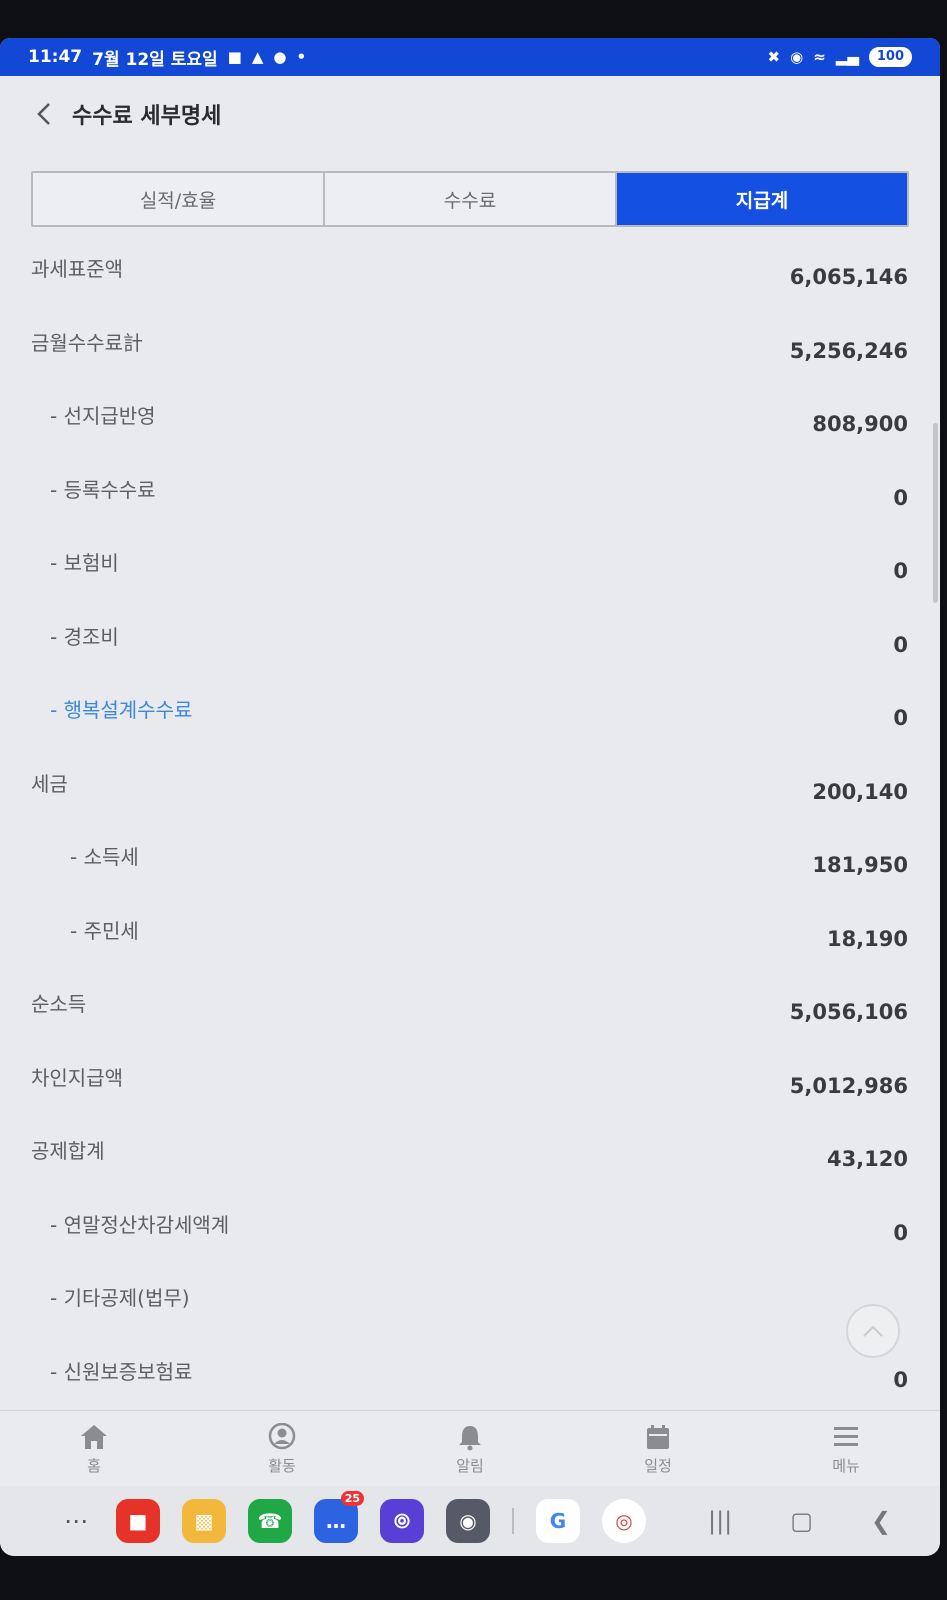  Describe the element at coordinates (797, 56) in the screenshot. I see `location-icon: ◉` at that location.